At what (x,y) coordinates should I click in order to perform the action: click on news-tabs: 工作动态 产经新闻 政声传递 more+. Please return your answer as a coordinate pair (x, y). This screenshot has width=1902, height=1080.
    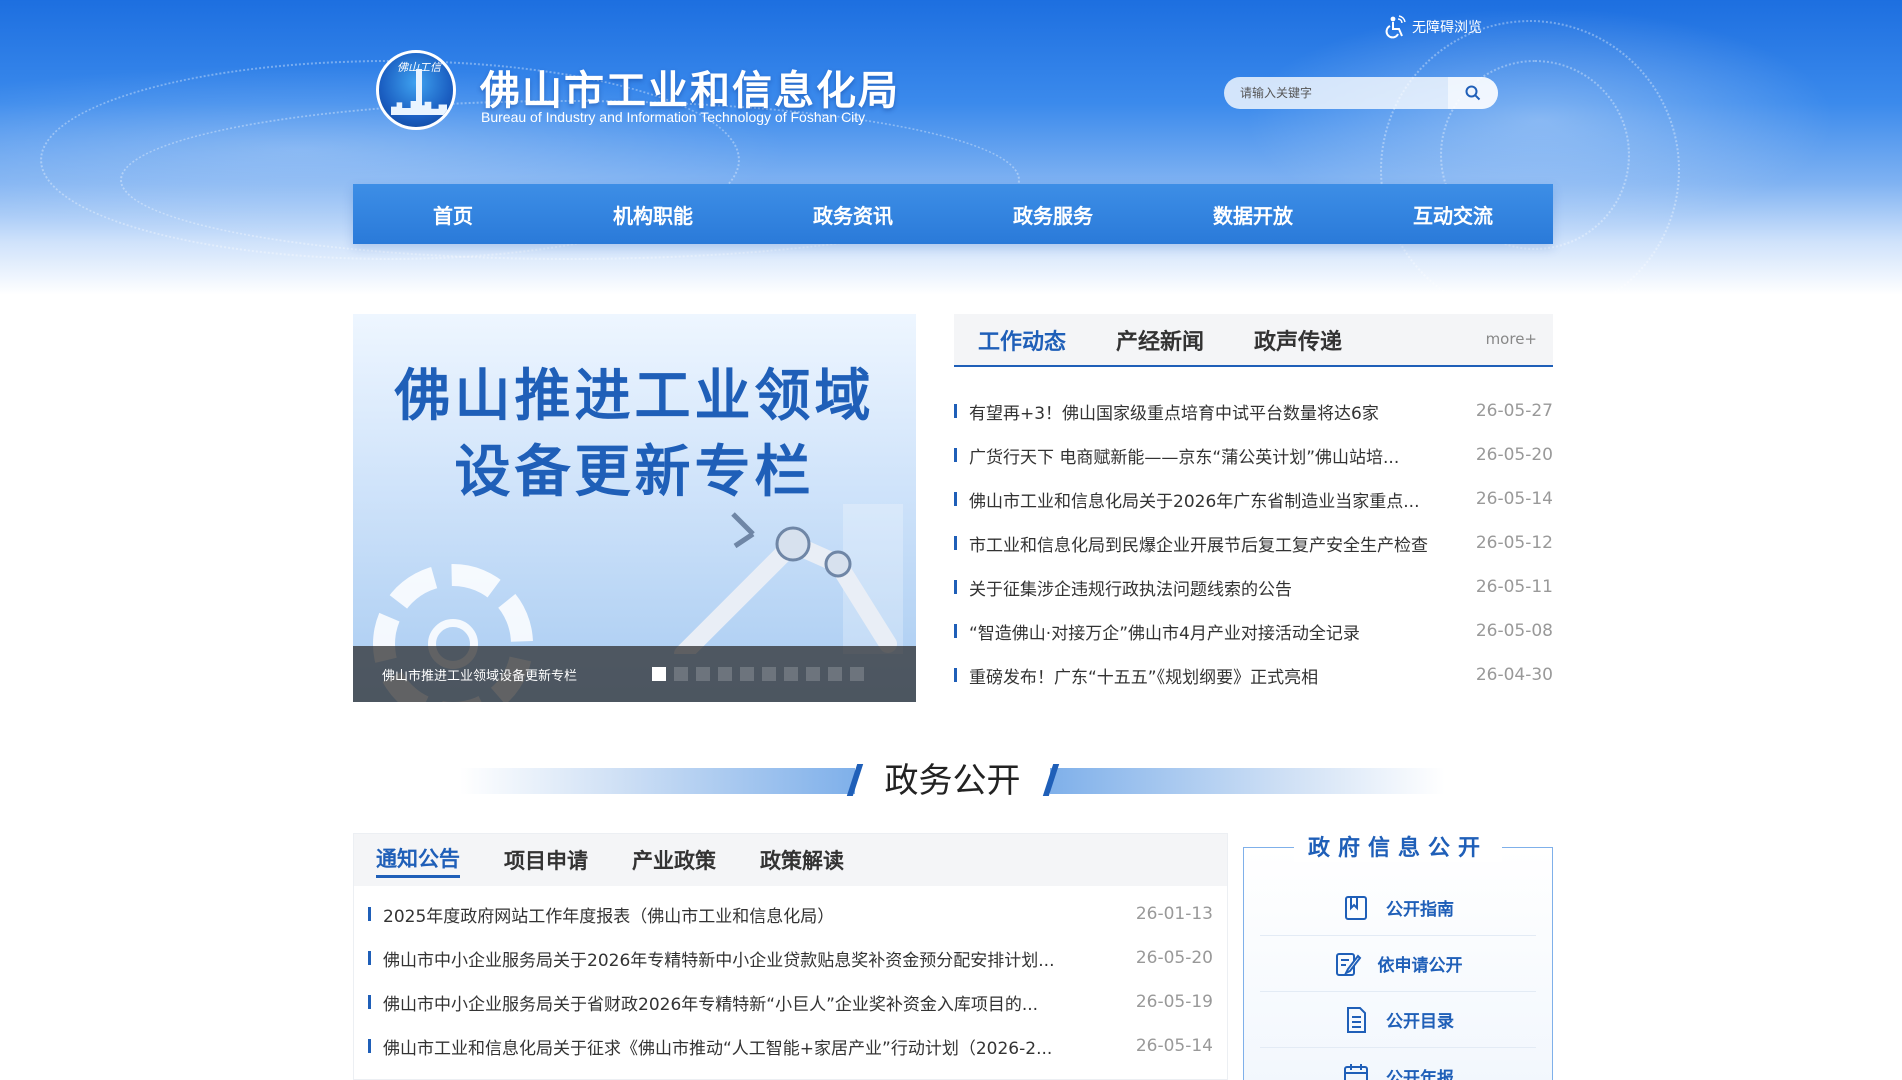
    Looking at the image, I should click on (1253, 340).